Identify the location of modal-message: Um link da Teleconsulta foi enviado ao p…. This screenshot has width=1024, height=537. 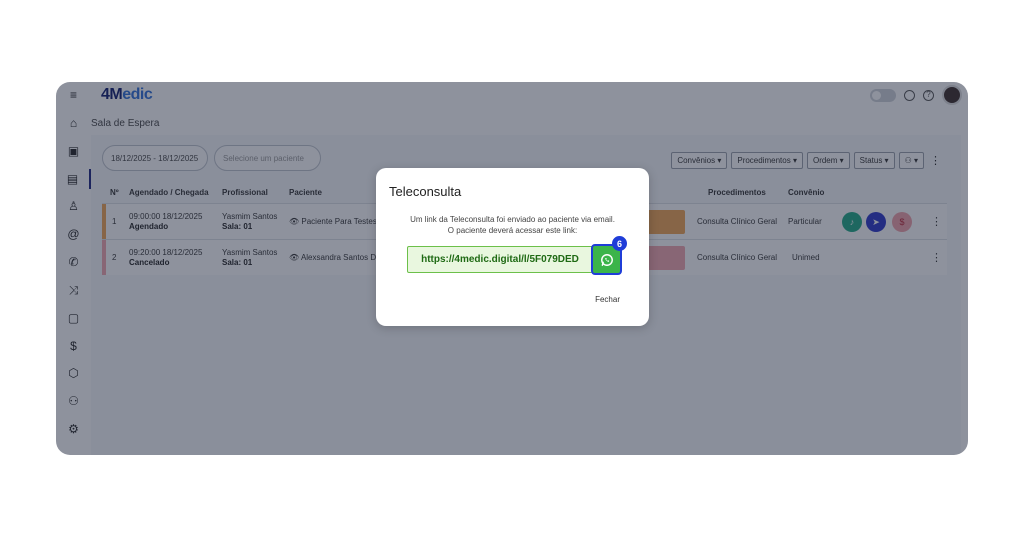
(512, 225).